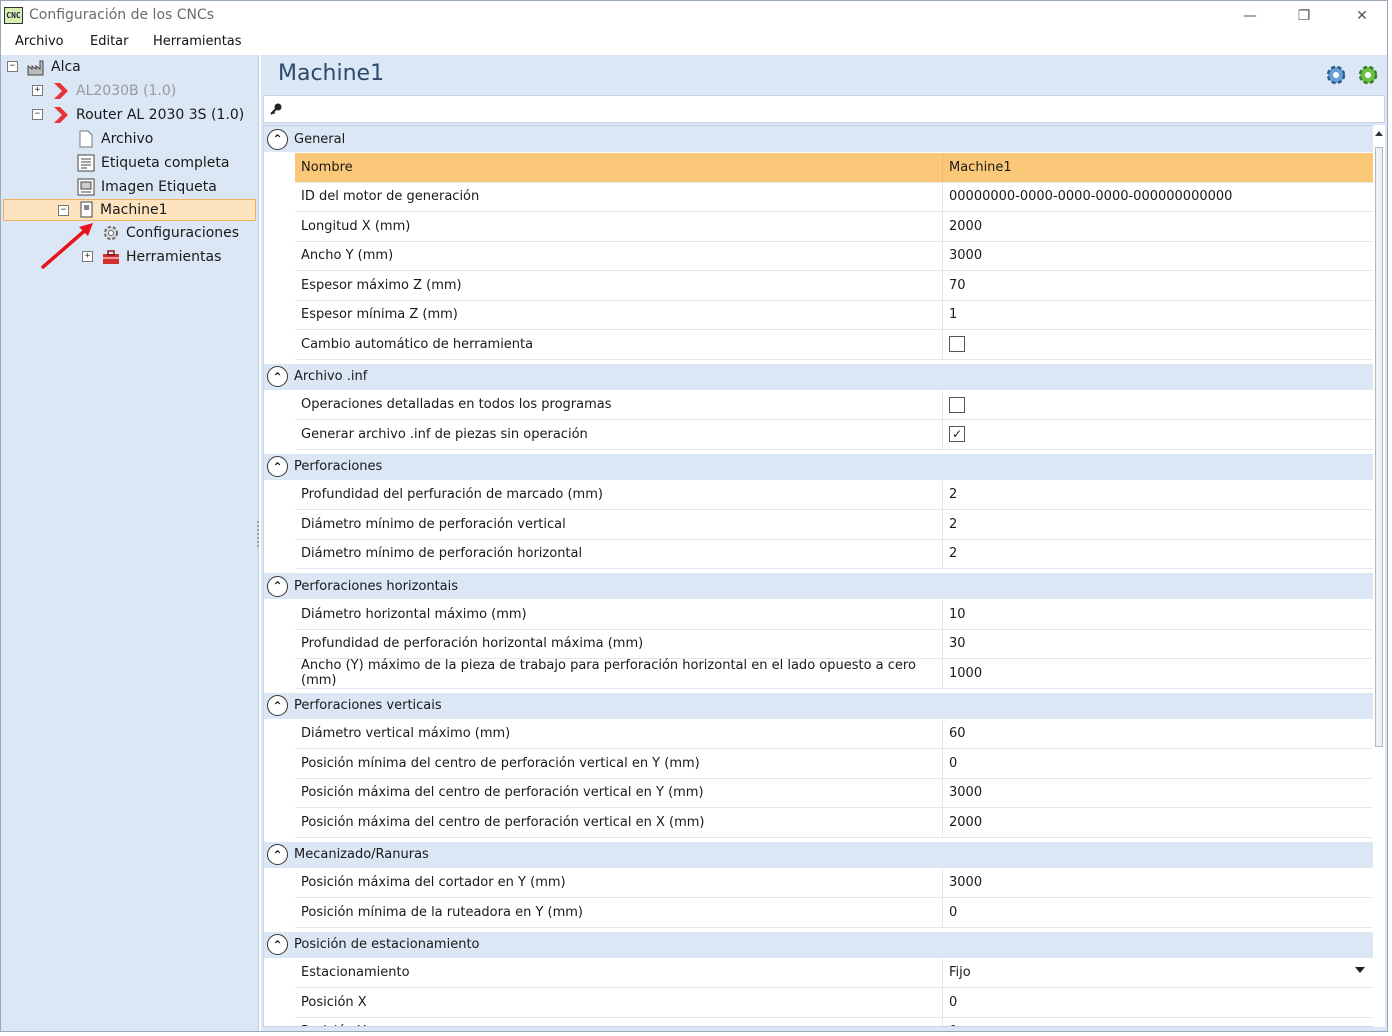 The height and width of the screenshot is (1036, 1392). What do you see at coordinates (1158, 673) in the screenshot?
I see `property-value: 1000` at bounding box center [1158, 673].